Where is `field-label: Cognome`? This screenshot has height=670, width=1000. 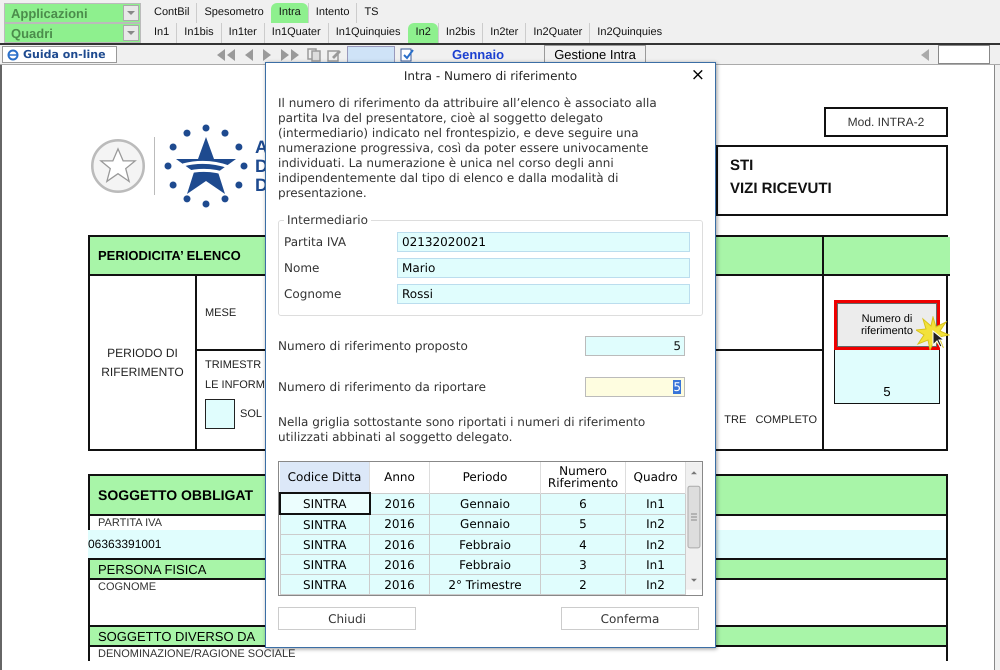
field-label: Cognome is located at coordinates (313, 294).